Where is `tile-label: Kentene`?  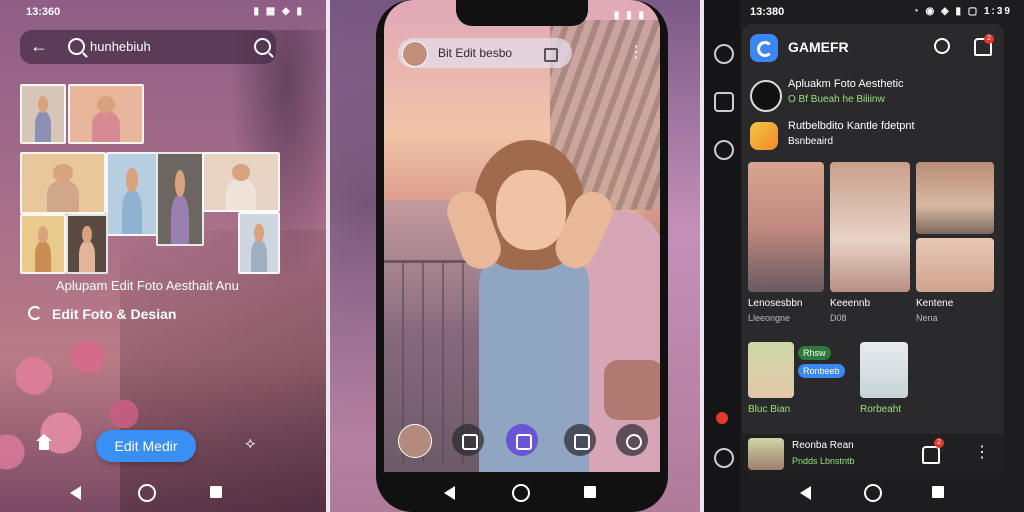
tile-label: Kentene is located at coordinates (935, 303).